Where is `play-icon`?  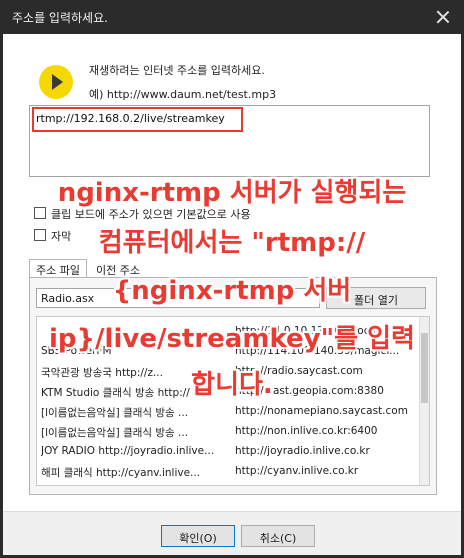 play-icon is located at coordinates (56, 82).